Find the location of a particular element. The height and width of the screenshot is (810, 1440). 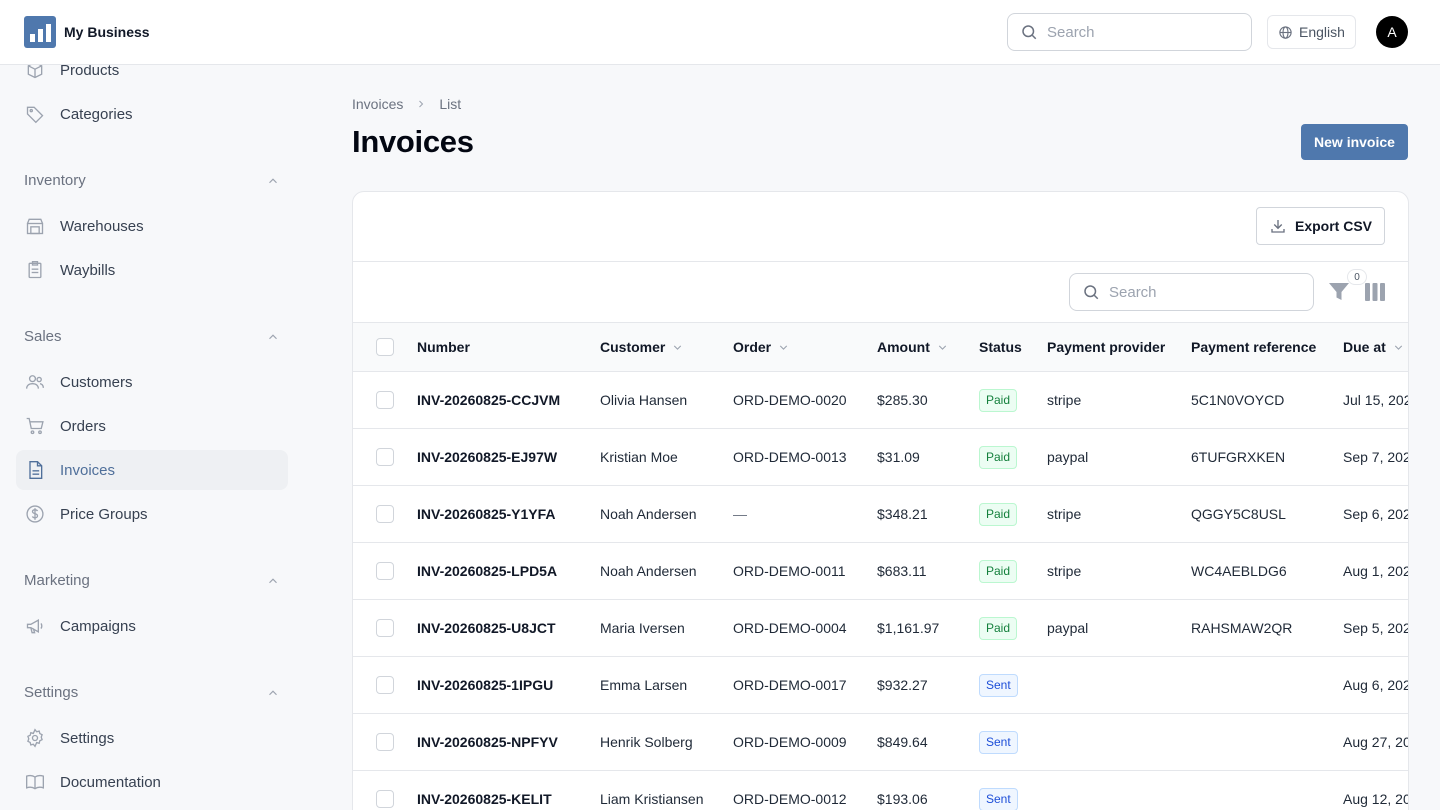

breadcrumb: Invoices List is located at coordinates (406, 104).